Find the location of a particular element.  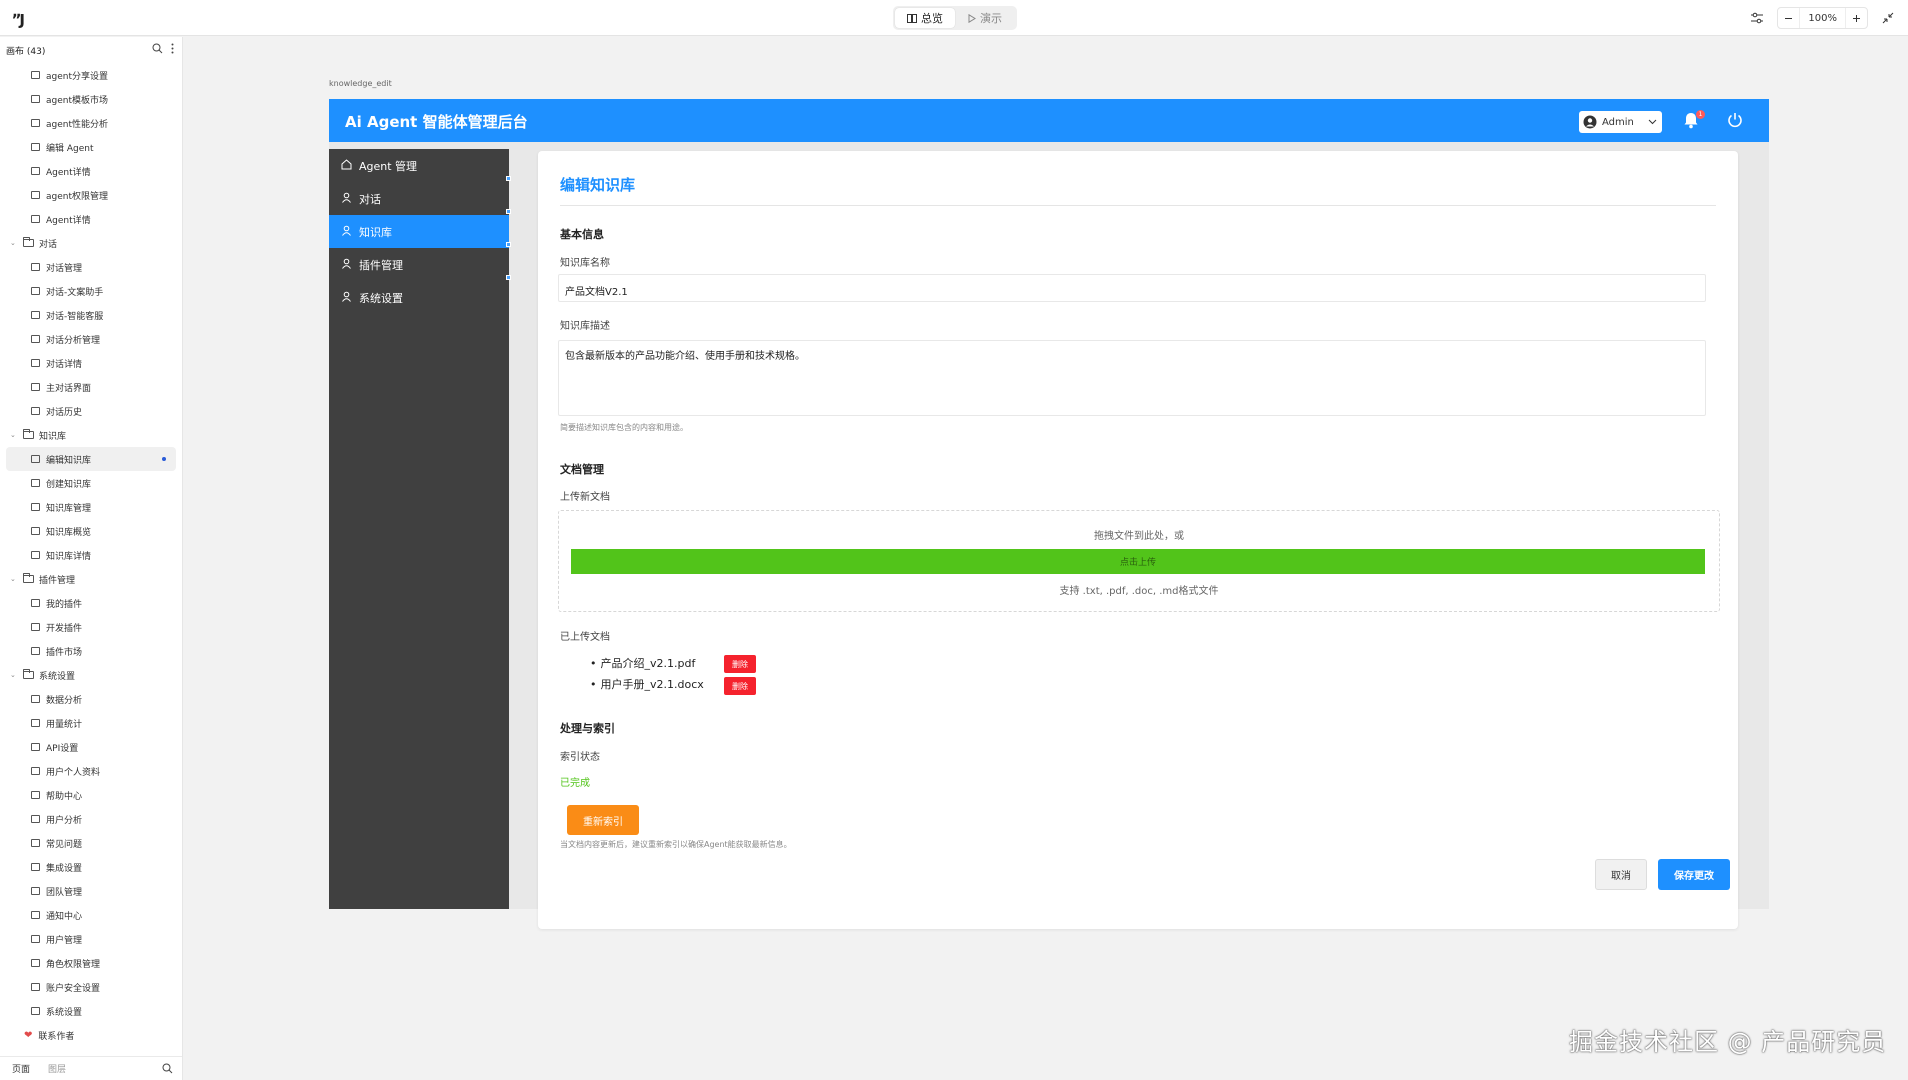

tab-layers: 图层 is located at coordinates (57, 1068).